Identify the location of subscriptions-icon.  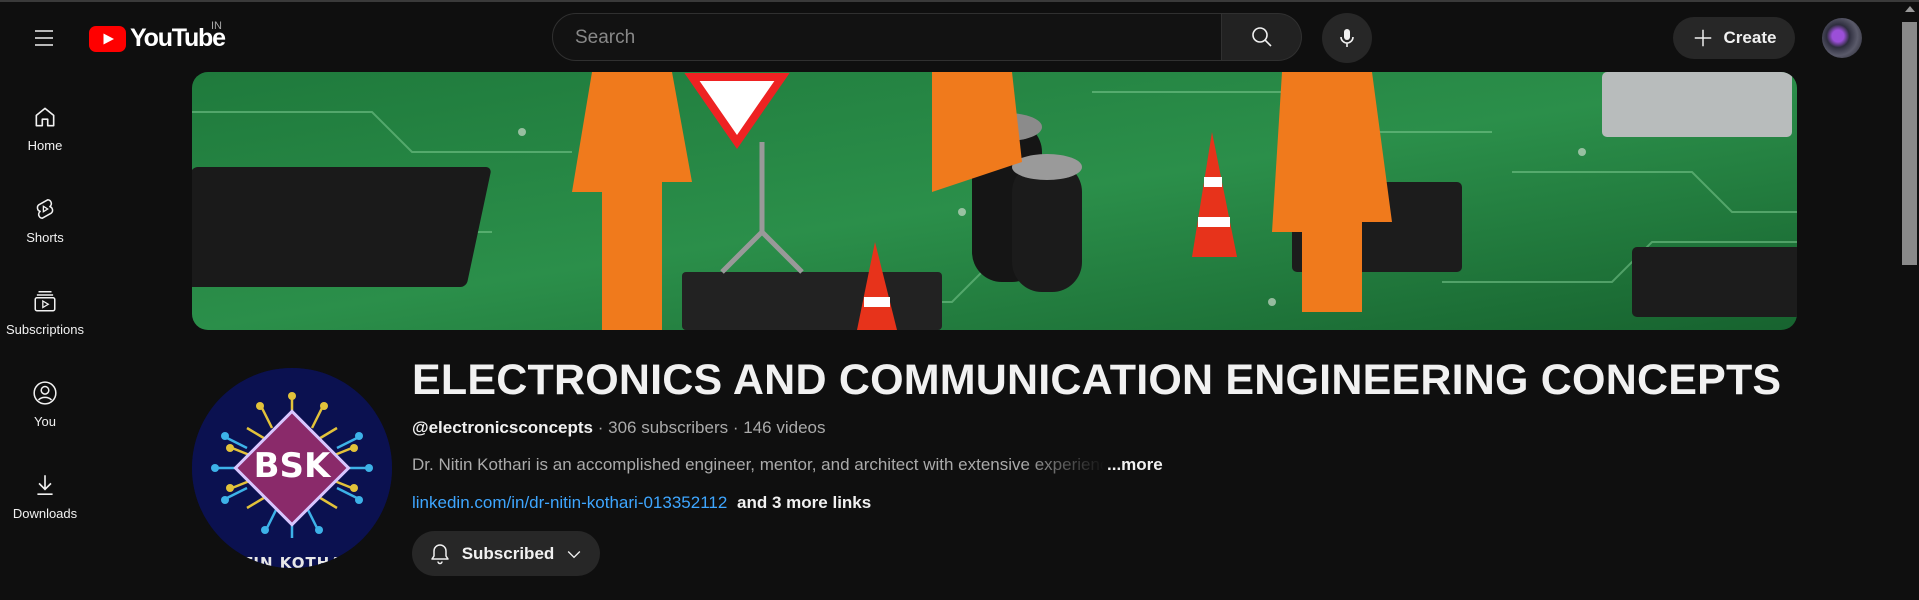
(45, 301).